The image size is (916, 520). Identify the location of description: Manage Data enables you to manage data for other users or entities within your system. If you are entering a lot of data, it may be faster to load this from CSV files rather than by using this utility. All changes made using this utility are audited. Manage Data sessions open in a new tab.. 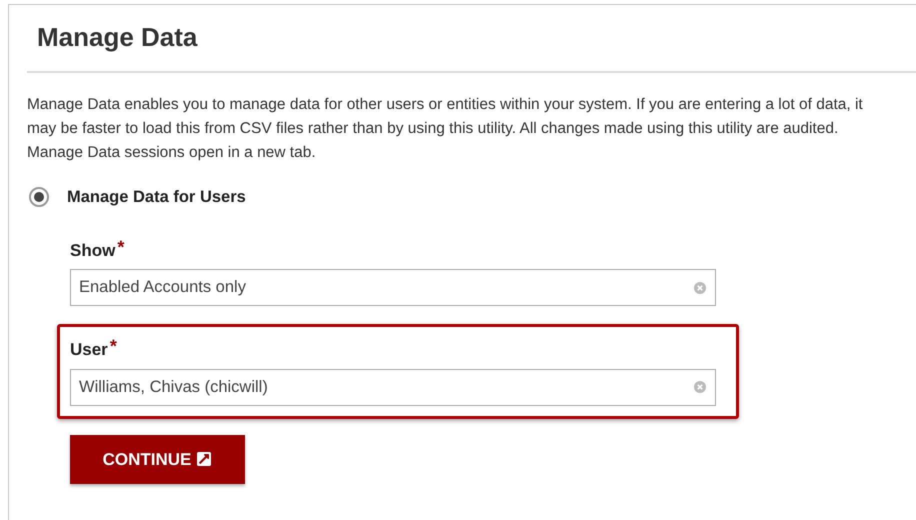
(445, 129).